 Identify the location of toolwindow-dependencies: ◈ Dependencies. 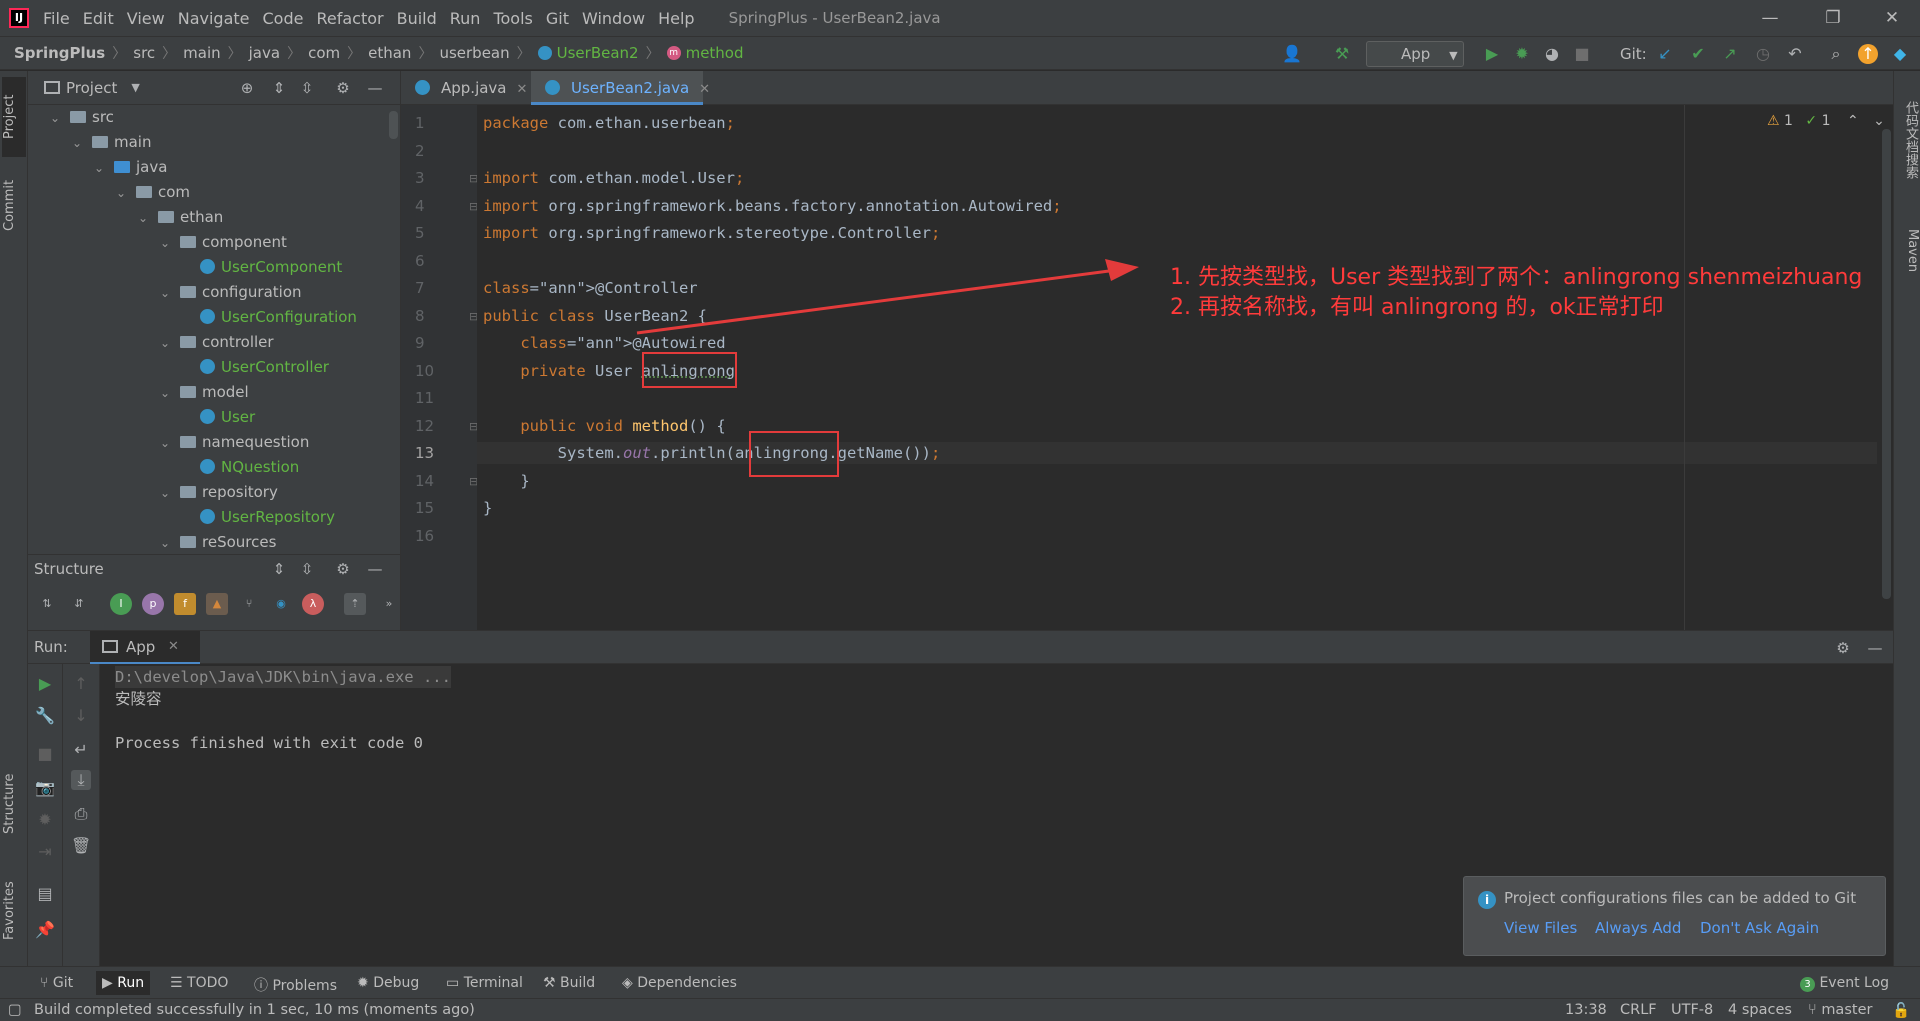
(679, 983).